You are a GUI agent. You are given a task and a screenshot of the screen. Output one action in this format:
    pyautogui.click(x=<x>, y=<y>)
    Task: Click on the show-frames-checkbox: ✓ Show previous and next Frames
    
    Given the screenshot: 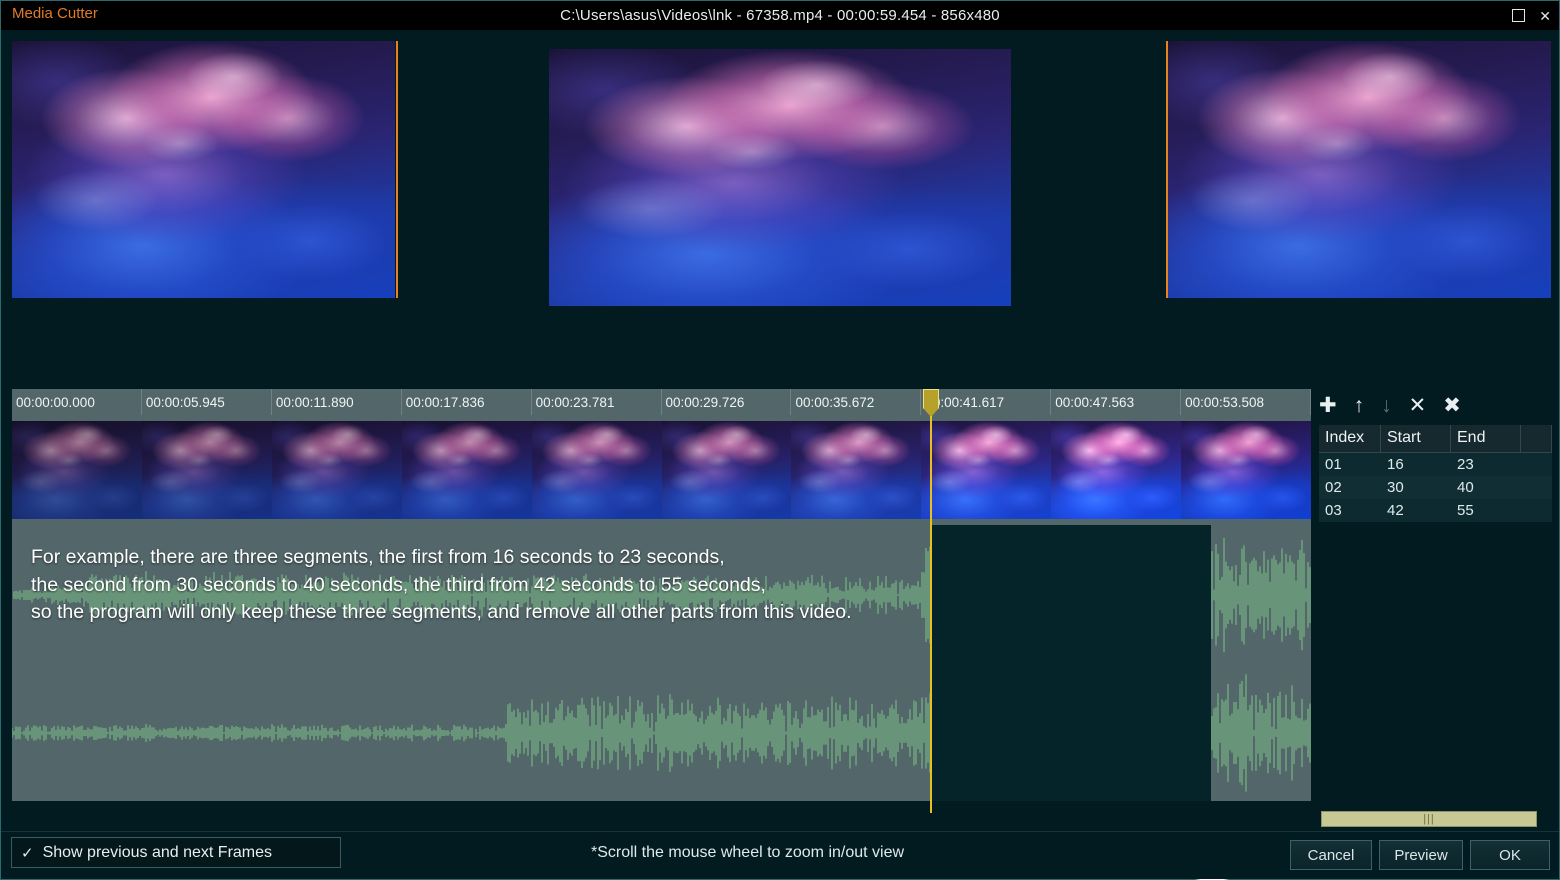 What is the action you would take?
    pyautogui.click(x=176, y=852)
    